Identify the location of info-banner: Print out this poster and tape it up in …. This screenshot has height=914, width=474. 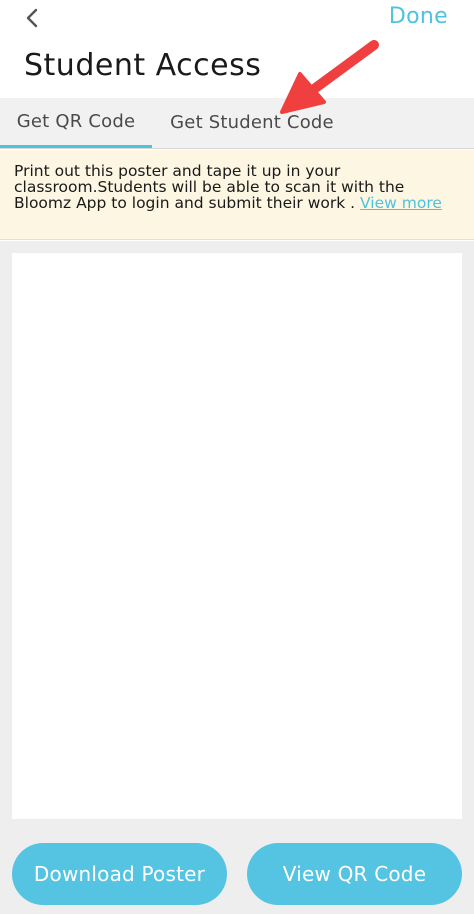
(237, 195).